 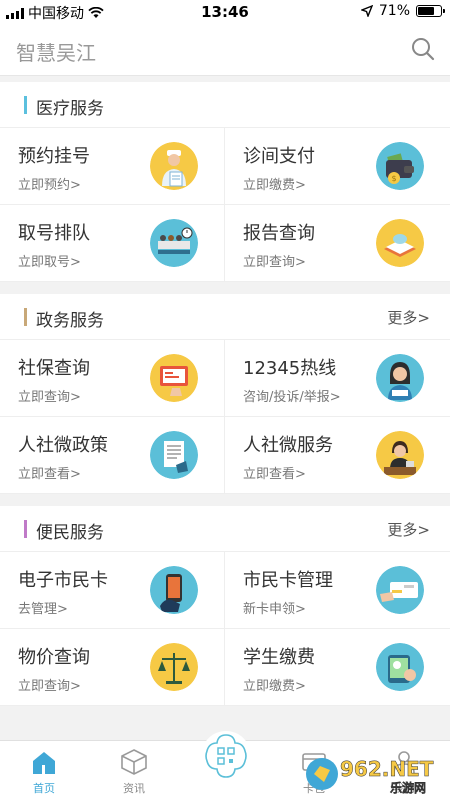 What do you see at coordinates (400, 243) in the screenshot?
I see `report-icon` at bounding box center [400, 243].